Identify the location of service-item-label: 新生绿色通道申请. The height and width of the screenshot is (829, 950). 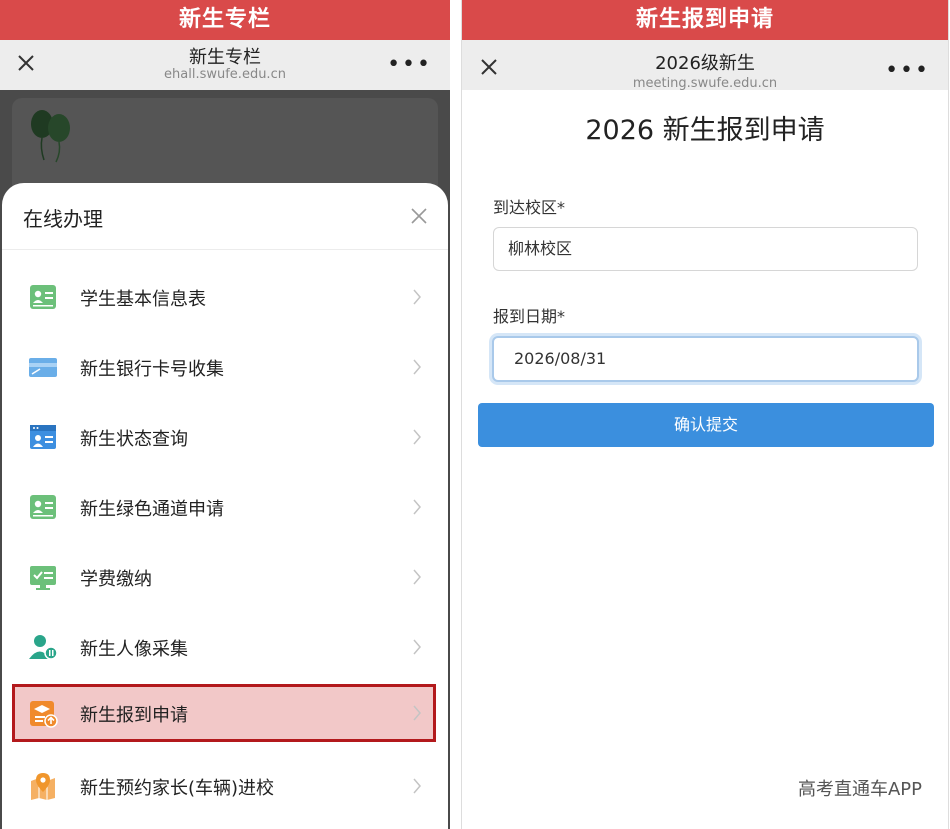
(152, 509).